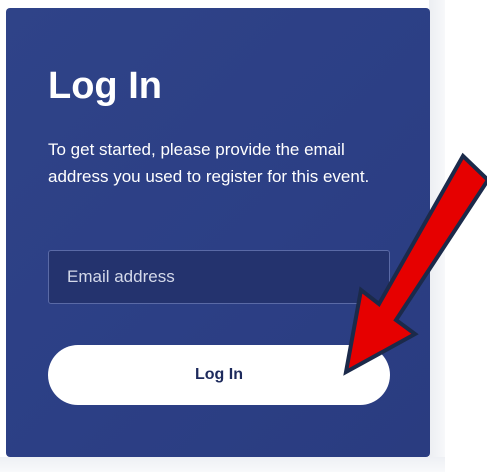 This screenshot has height=472, width=487. What do you see at coordinates (437, 236) in the screenshot?
I see `page-edge-shadow` at bounding box center [437, 236].